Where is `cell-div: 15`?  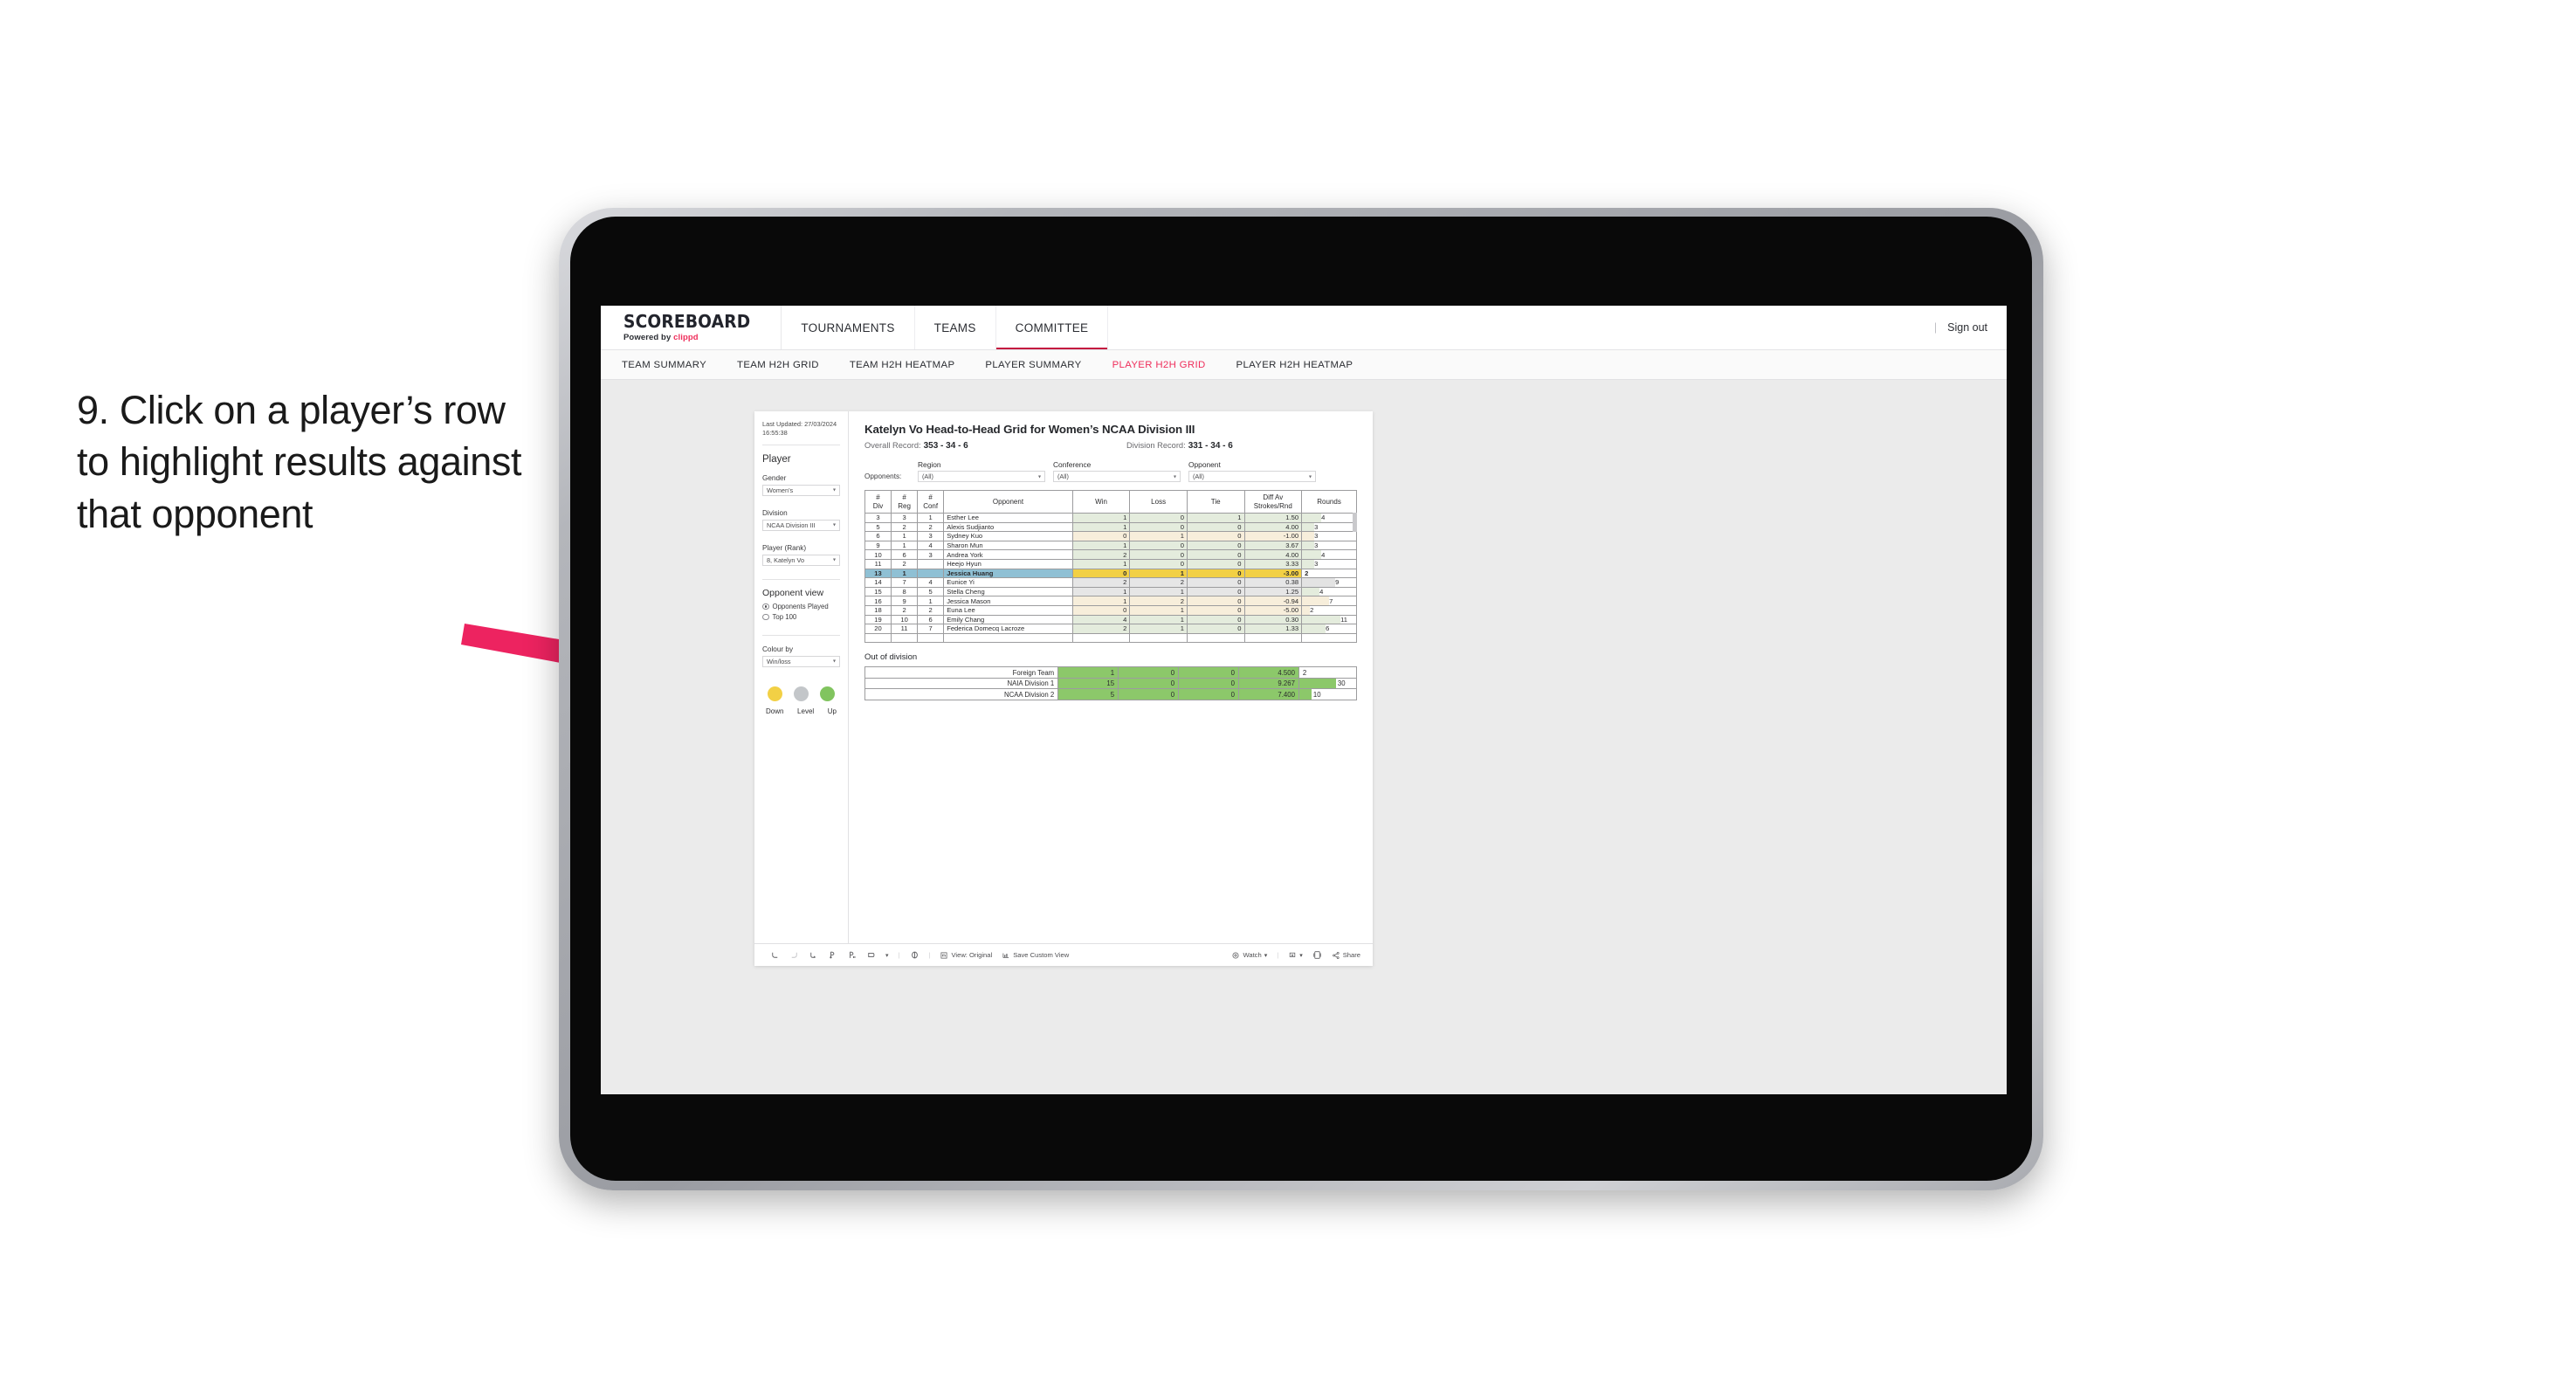 cell-div: 15 is located at coordinates (878, 591).